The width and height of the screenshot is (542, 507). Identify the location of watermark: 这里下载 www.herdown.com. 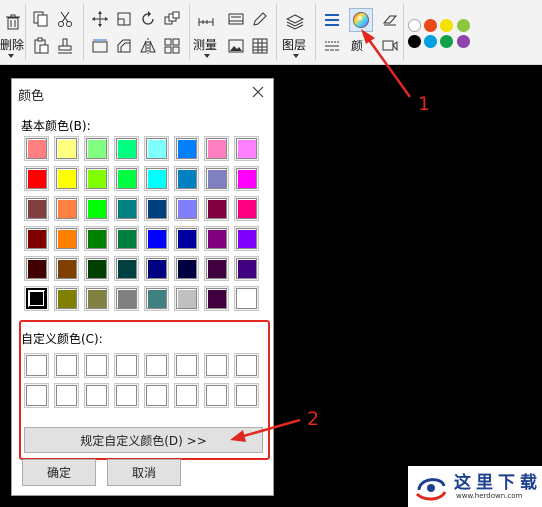
(475, 486).